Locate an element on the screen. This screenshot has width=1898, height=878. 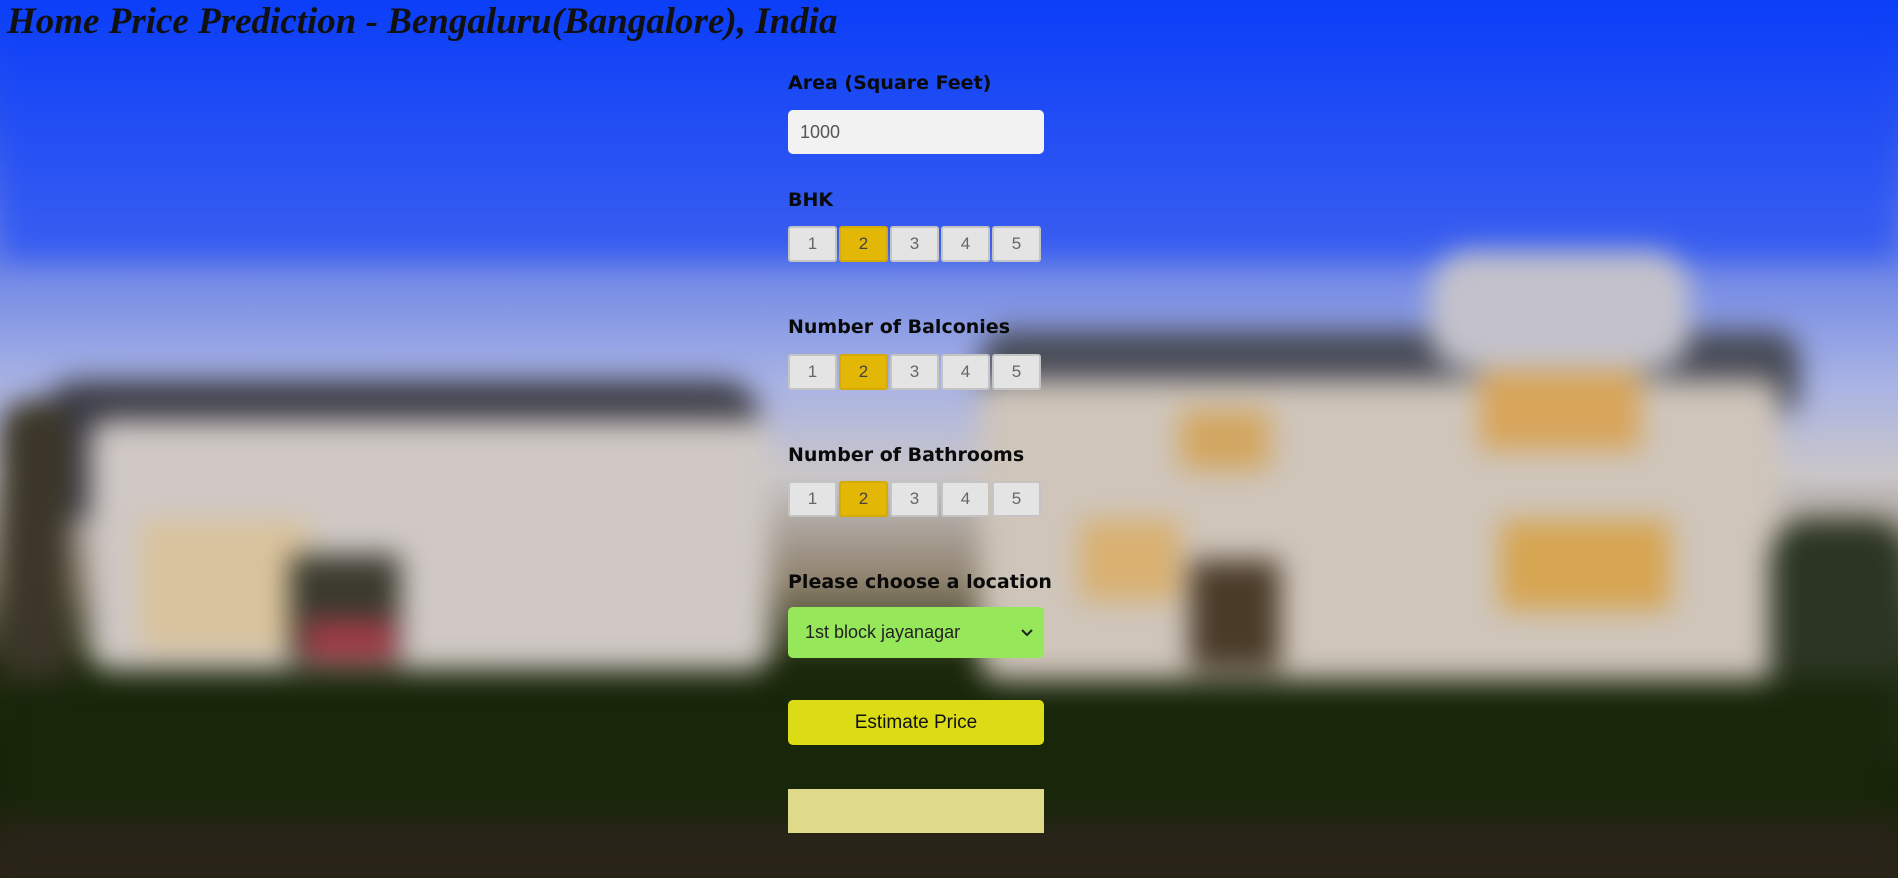
bhk-option-5: 5 is located at coordinates (1016, 244).